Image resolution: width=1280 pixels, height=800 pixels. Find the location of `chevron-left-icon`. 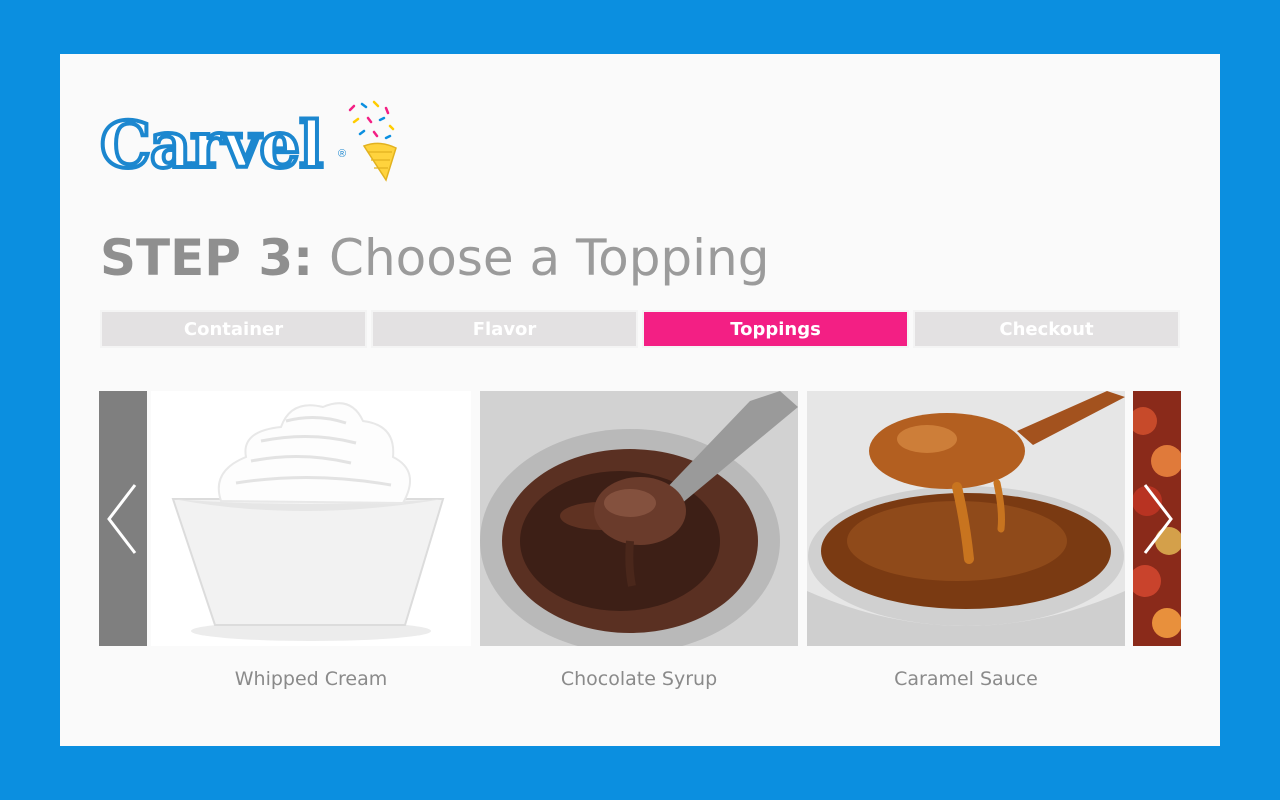

chevron-left-icon is located at coordinates (122, 518).